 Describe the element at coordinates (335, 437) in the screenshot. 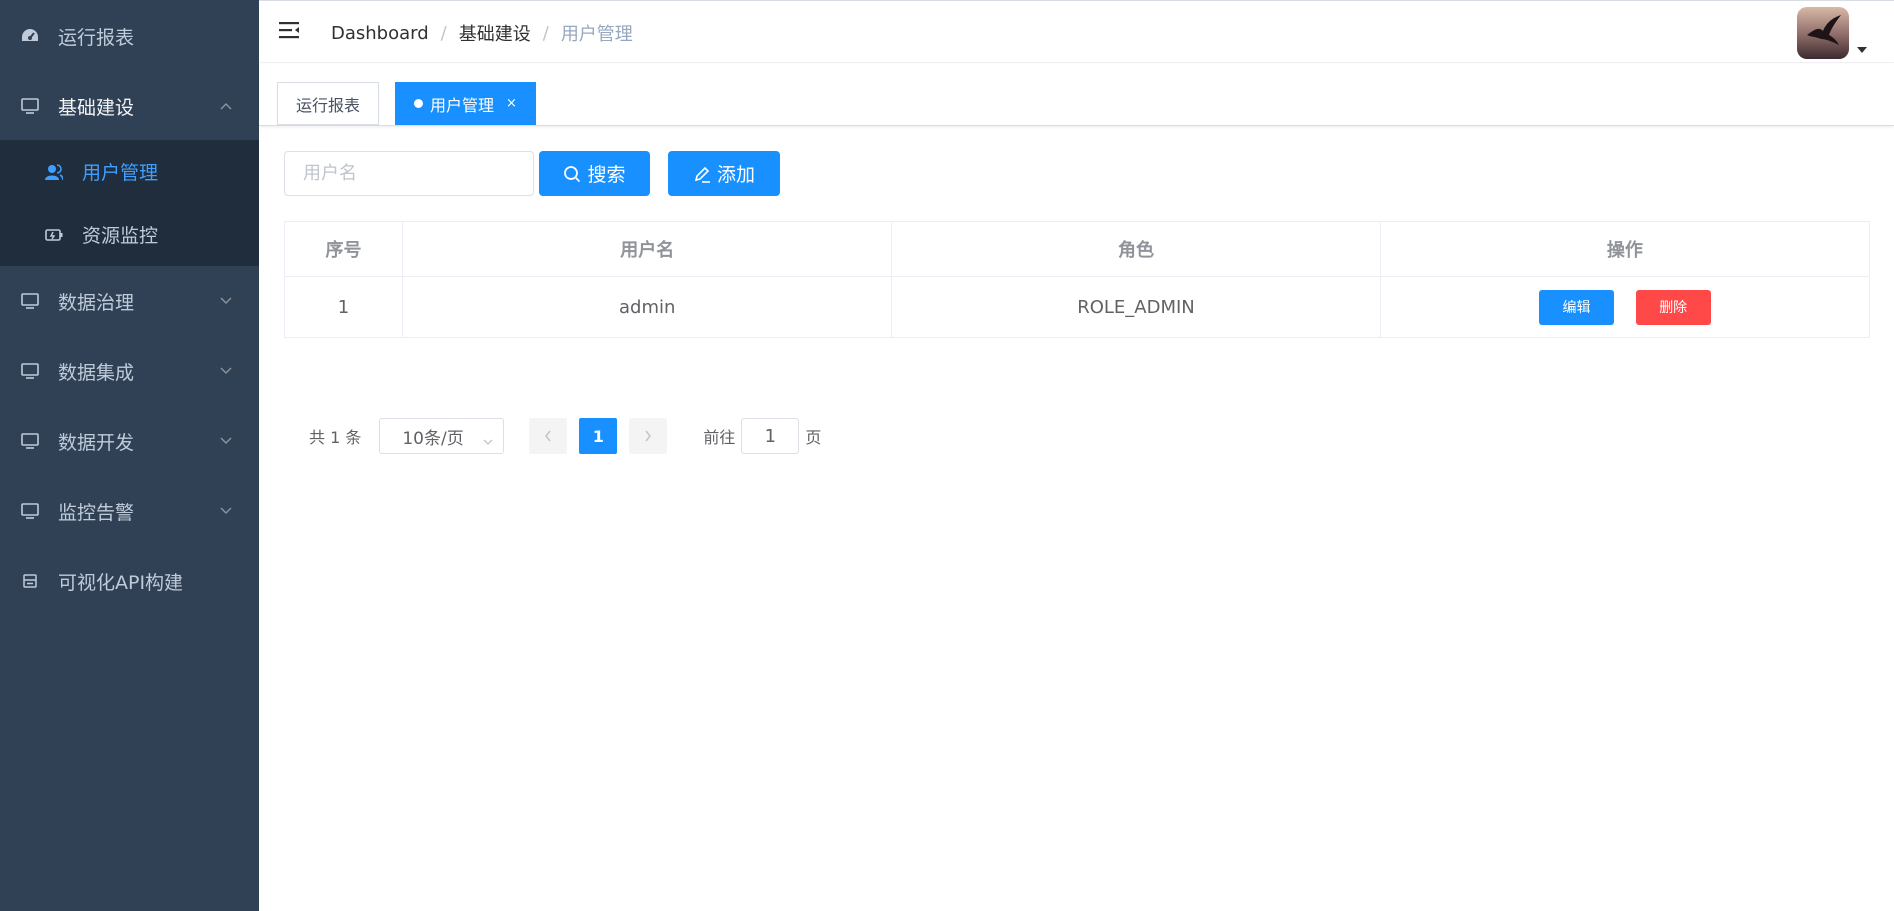

I see `pagination-total: 共 1 条` at that location.